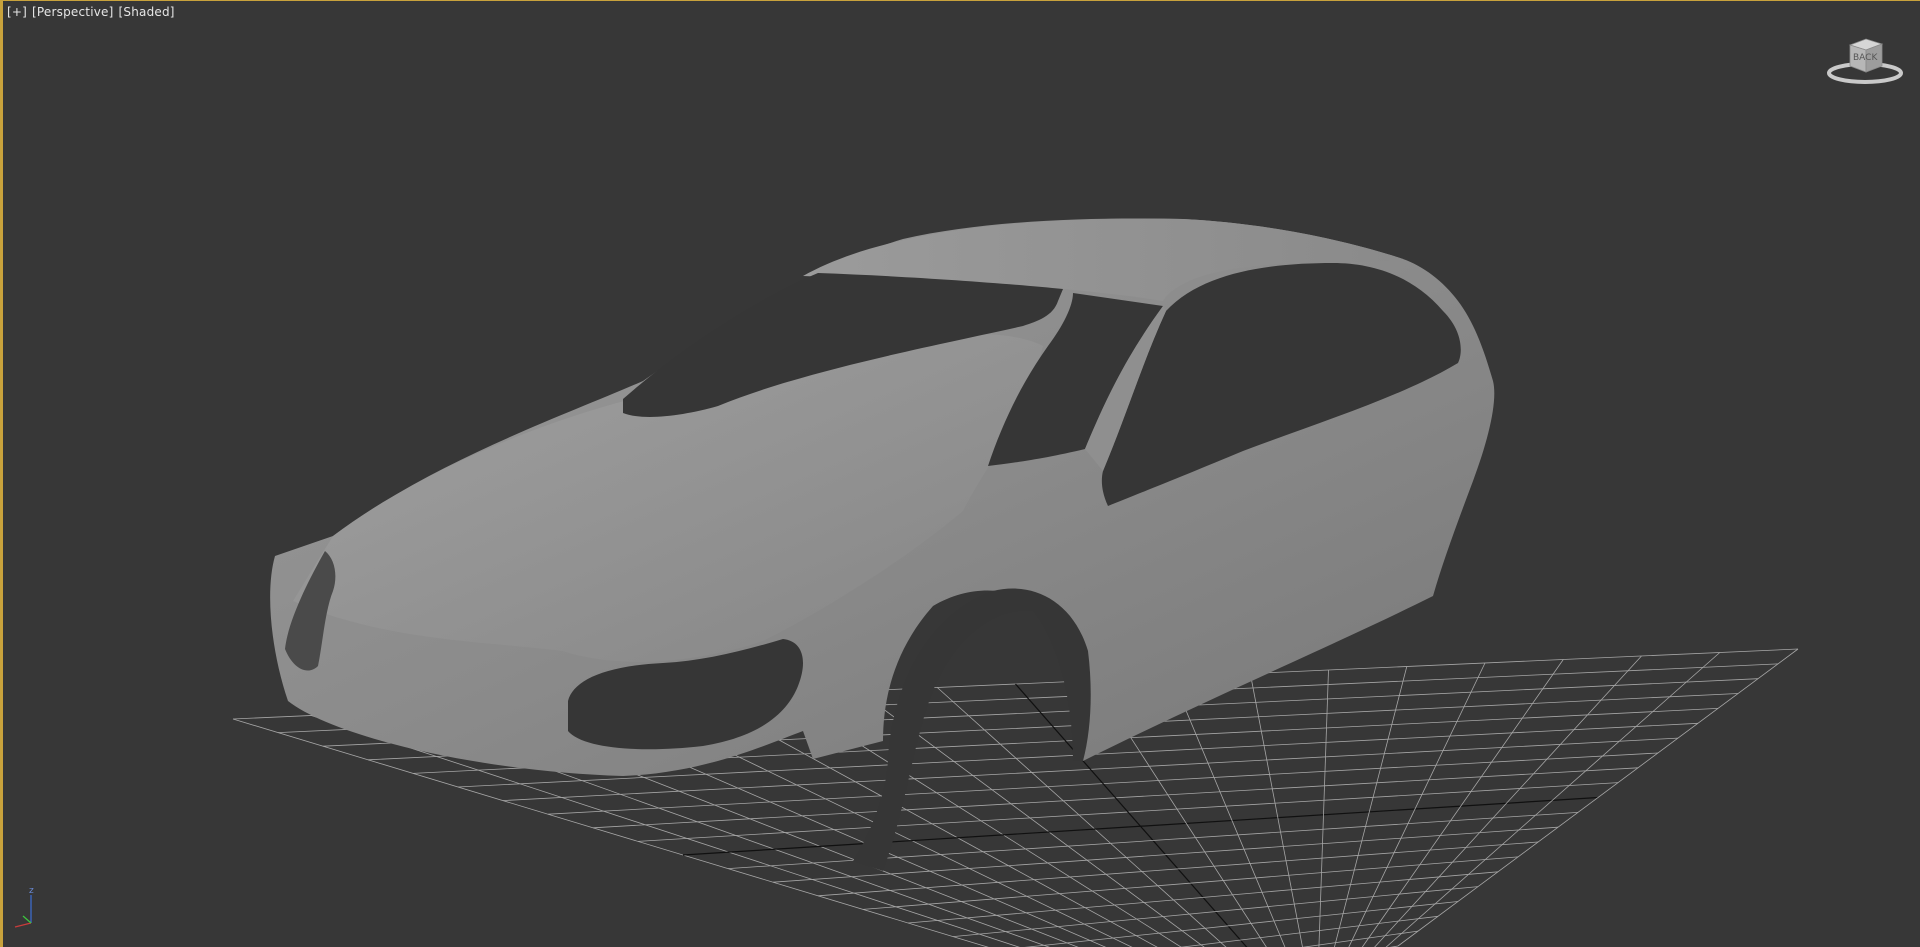 This screenshot has width=1920, height=947. I want to click on axis-tripod-icon: z, so click(24, 907).